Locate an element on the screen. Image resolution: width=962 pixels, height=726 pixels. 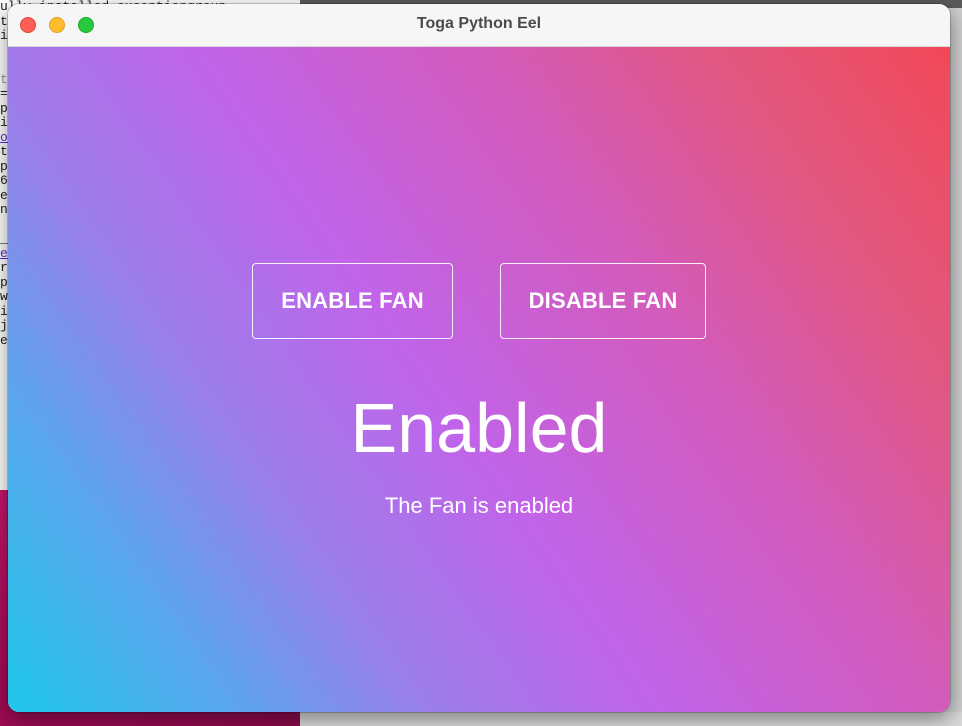
window-title: Toga Python Eel is located at coordinates (479, 23).